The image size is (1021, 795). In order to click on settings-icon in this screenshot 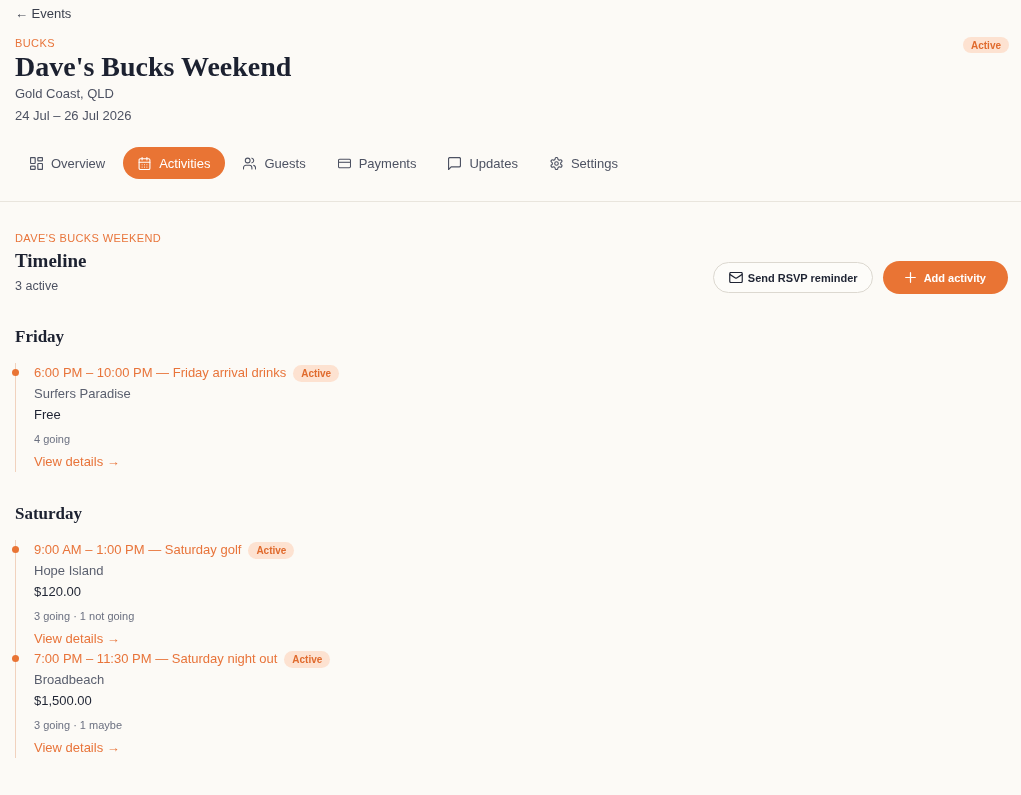, I will do `click(556, 163)`.